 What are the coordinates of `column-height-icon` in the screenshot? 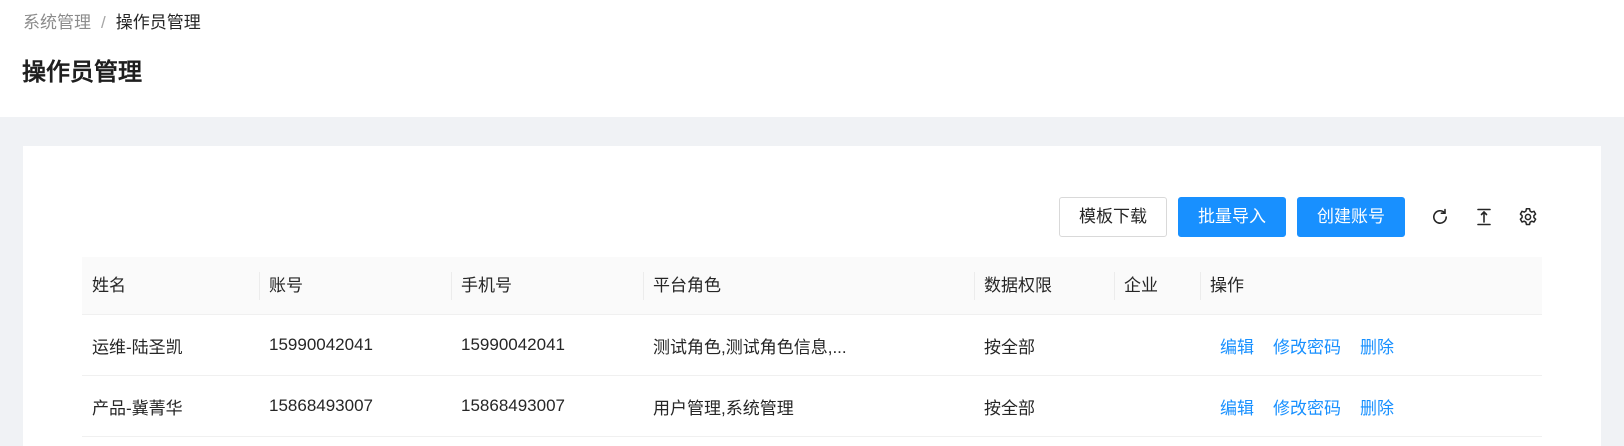 It's located at (1484, 217).